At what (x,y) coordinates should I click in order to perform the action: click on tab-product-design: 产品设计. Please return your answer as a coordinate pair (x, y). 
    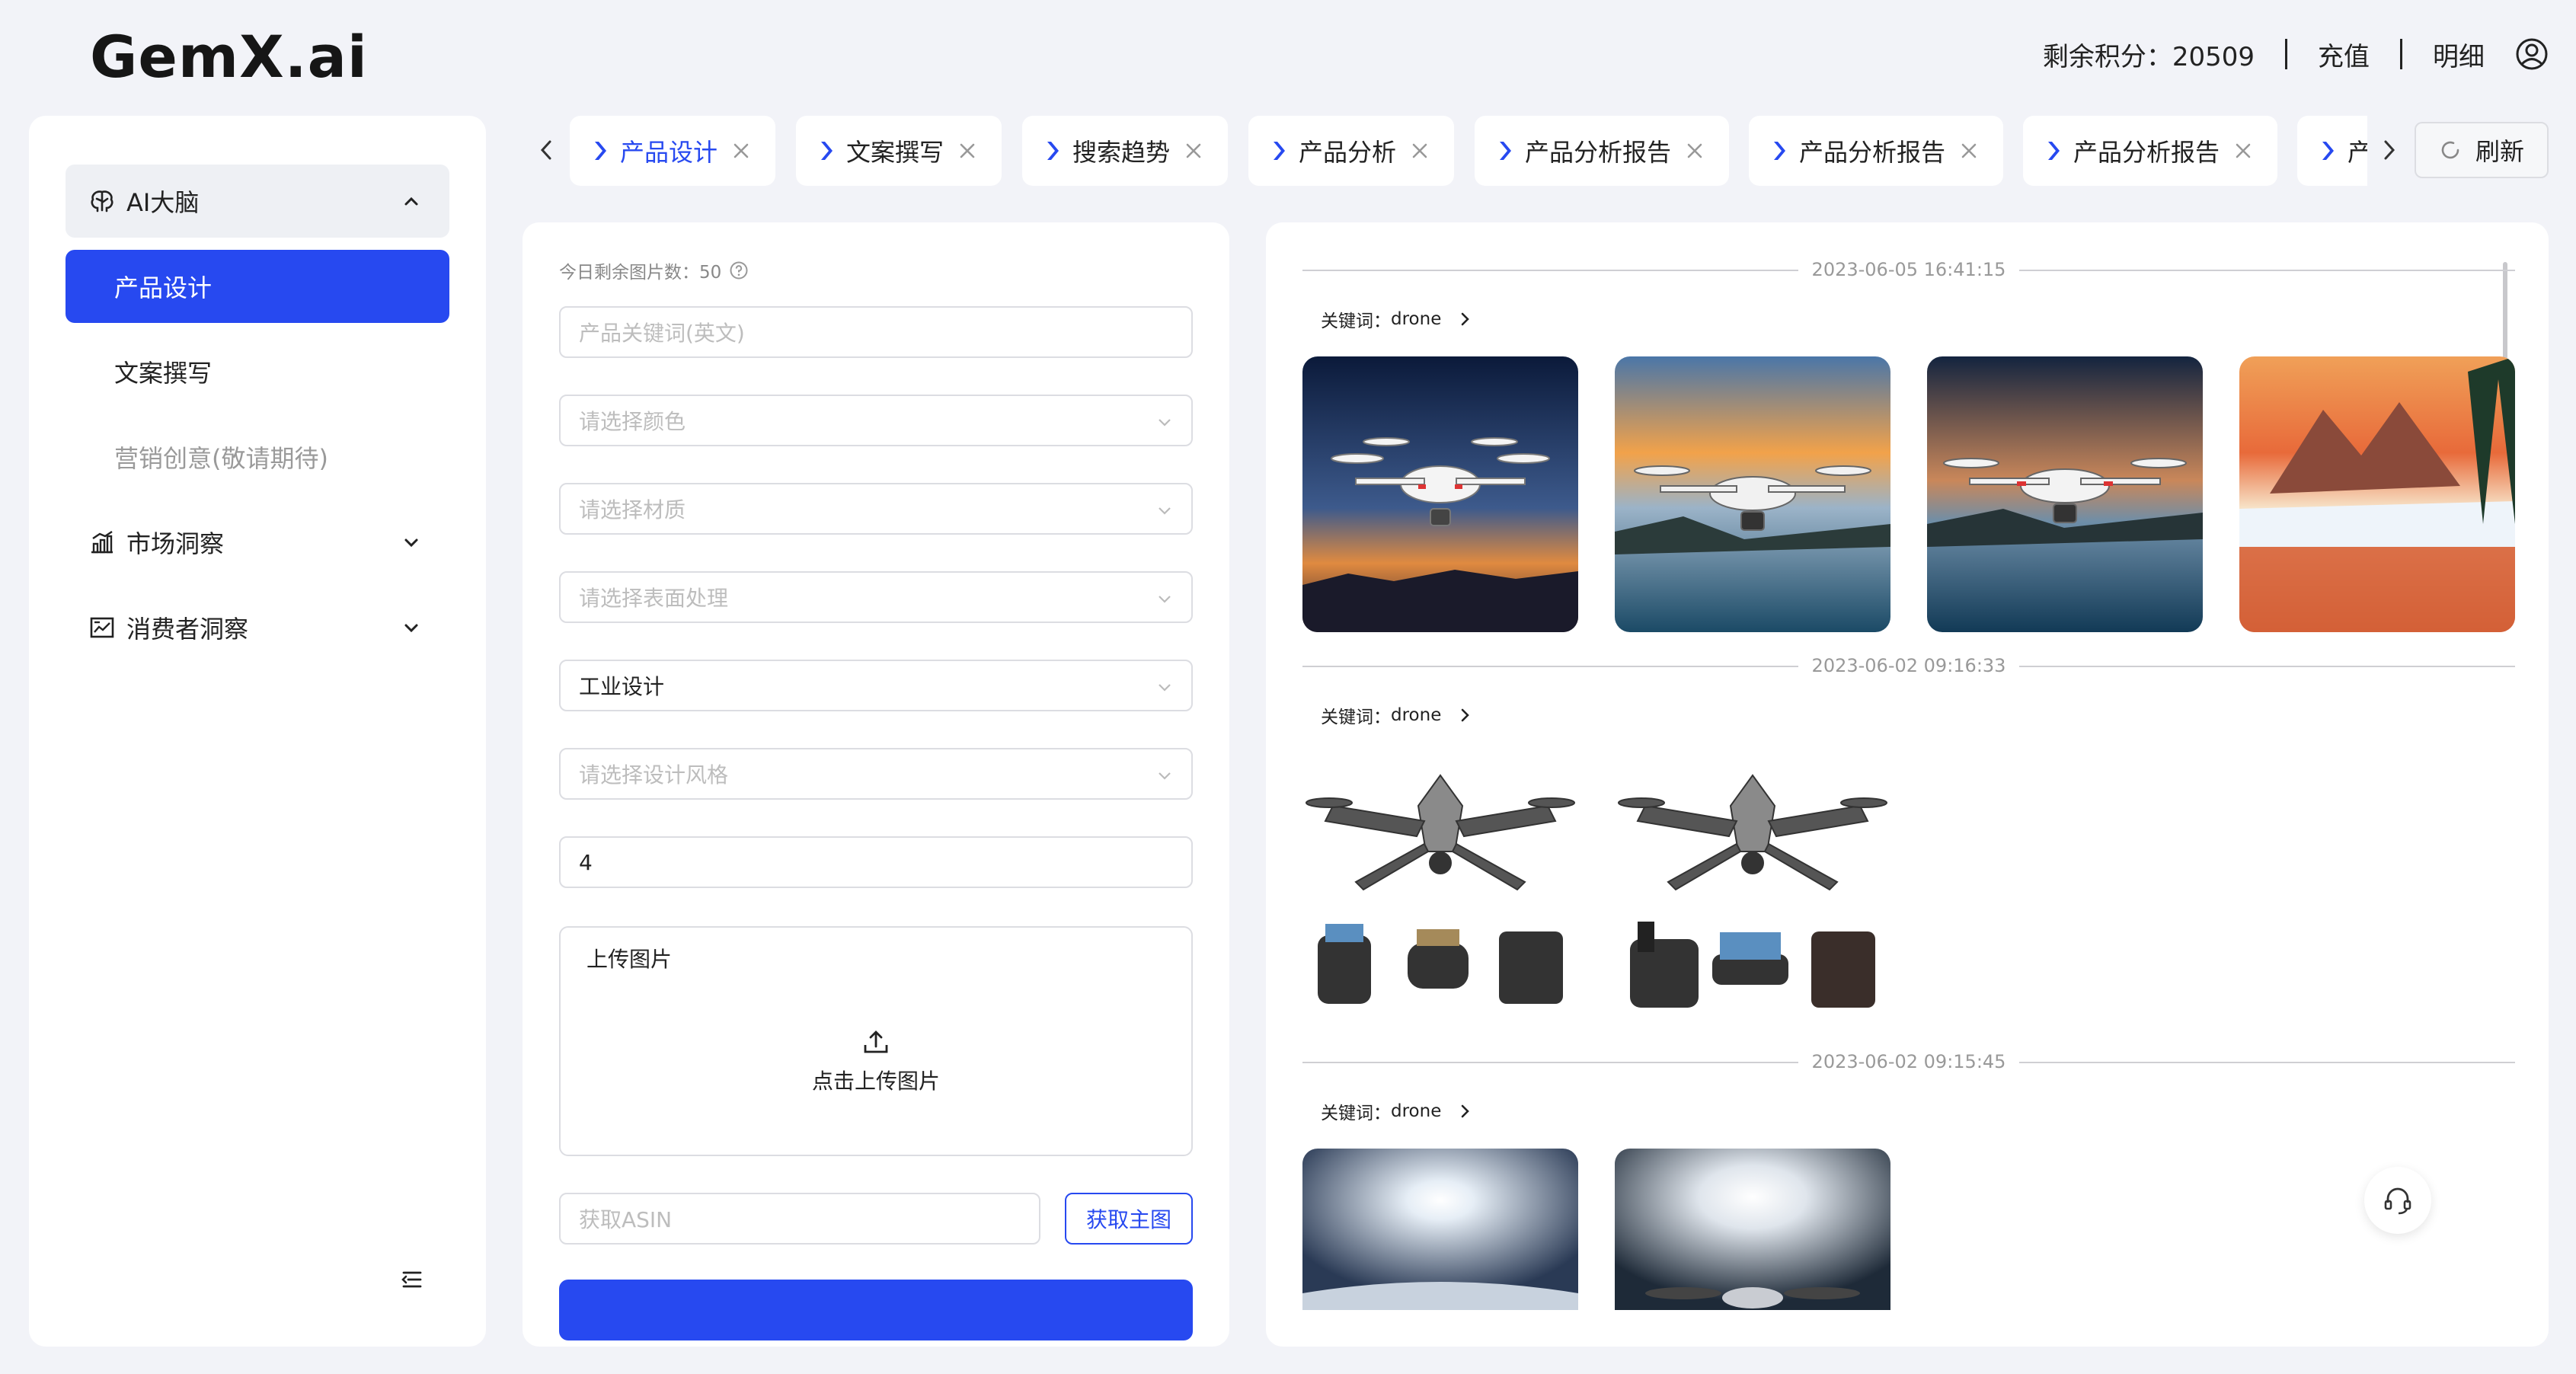
    Looking at the image, I should click on (672, 151).